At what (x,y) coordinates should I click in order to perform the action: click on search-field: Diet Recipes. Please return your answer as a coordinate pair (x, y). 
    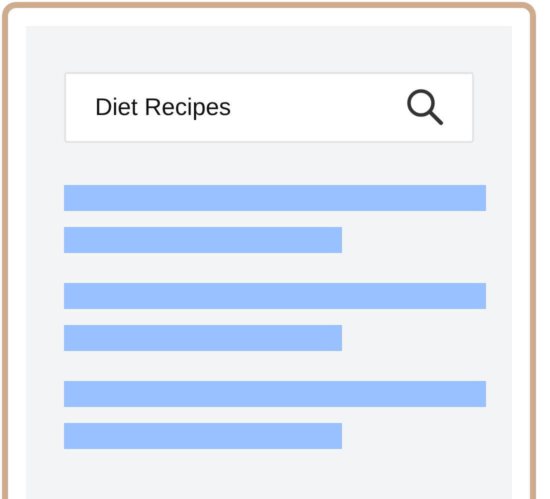
    Looking at the image, I should click on (269, 107).